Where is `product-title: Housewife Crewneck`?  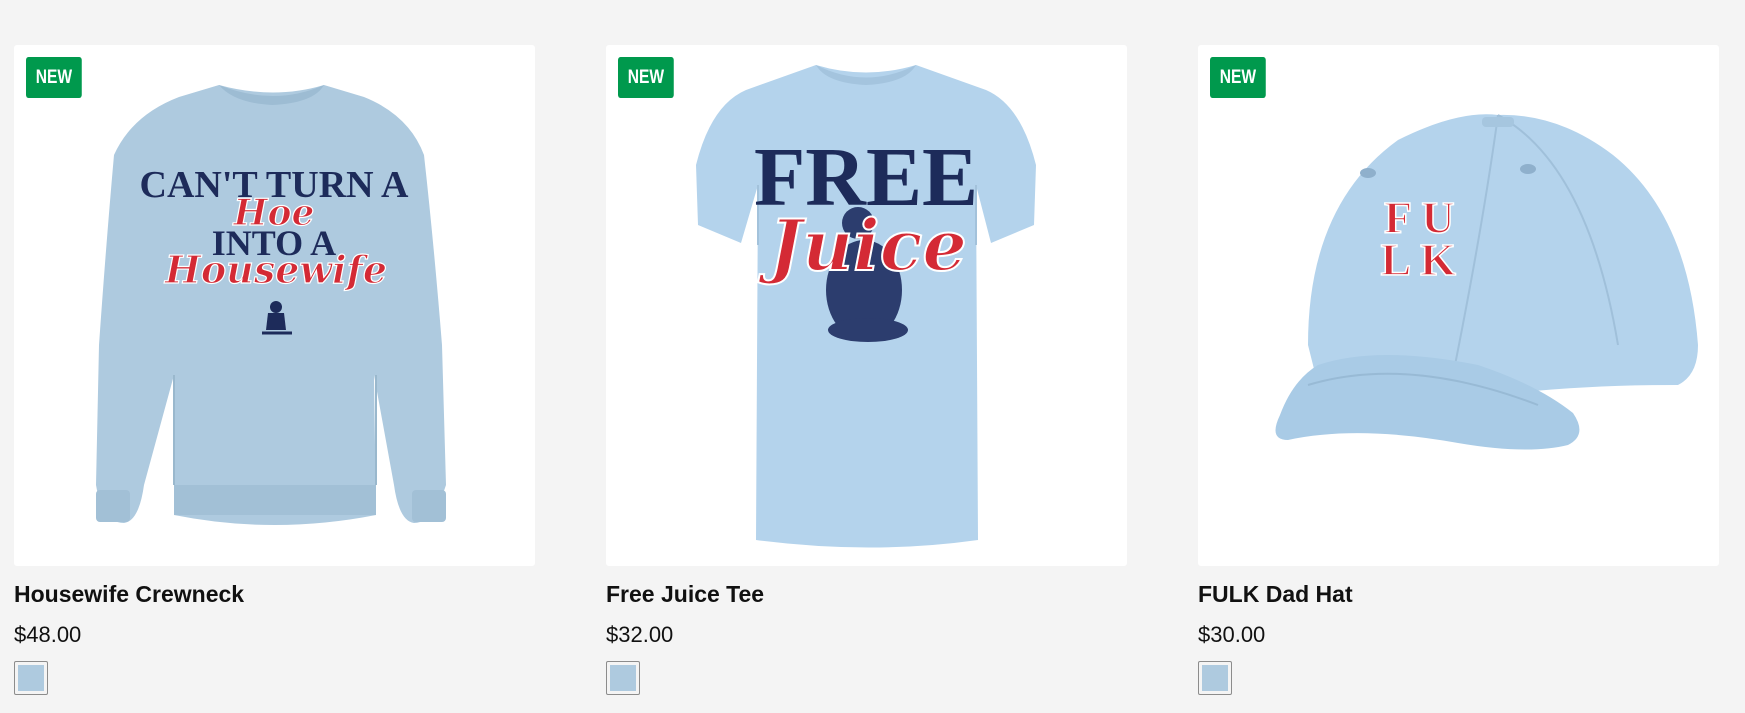
product-title: Housewife Crewneck is located at coordinates (274, 594).